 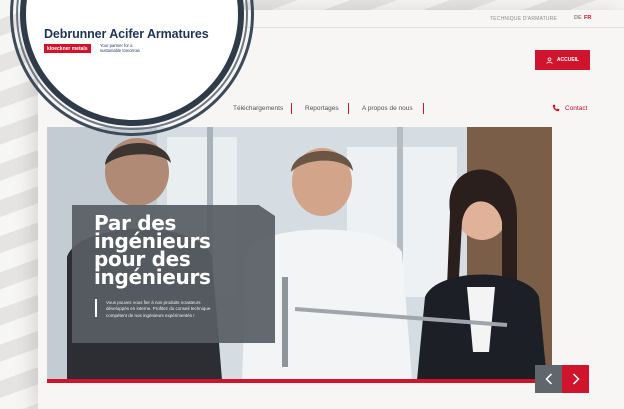 What do you see at coordinates (96, 308) in the screenshot?
I see `text-marker` at bounding box center [96, 308].